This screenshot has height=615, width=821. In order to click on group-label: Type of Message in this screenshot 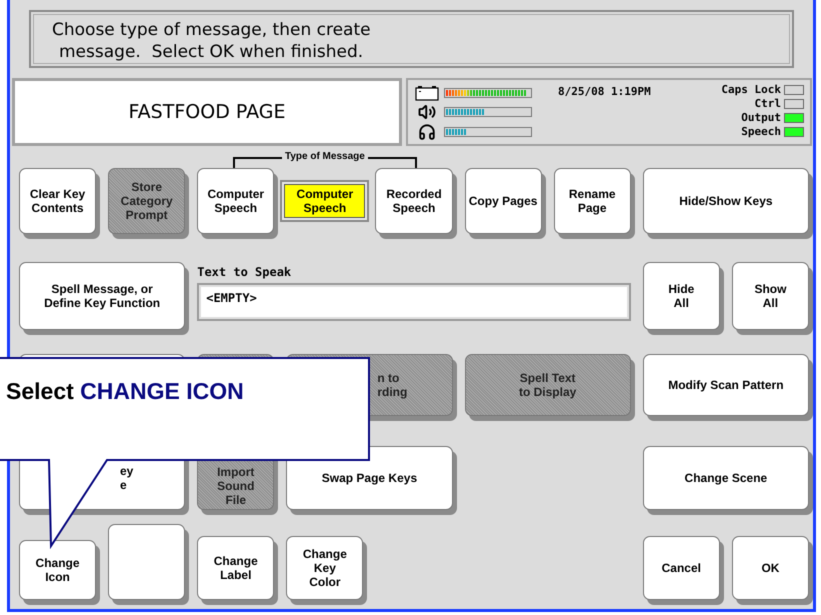, I will do `click(325, 157)`.